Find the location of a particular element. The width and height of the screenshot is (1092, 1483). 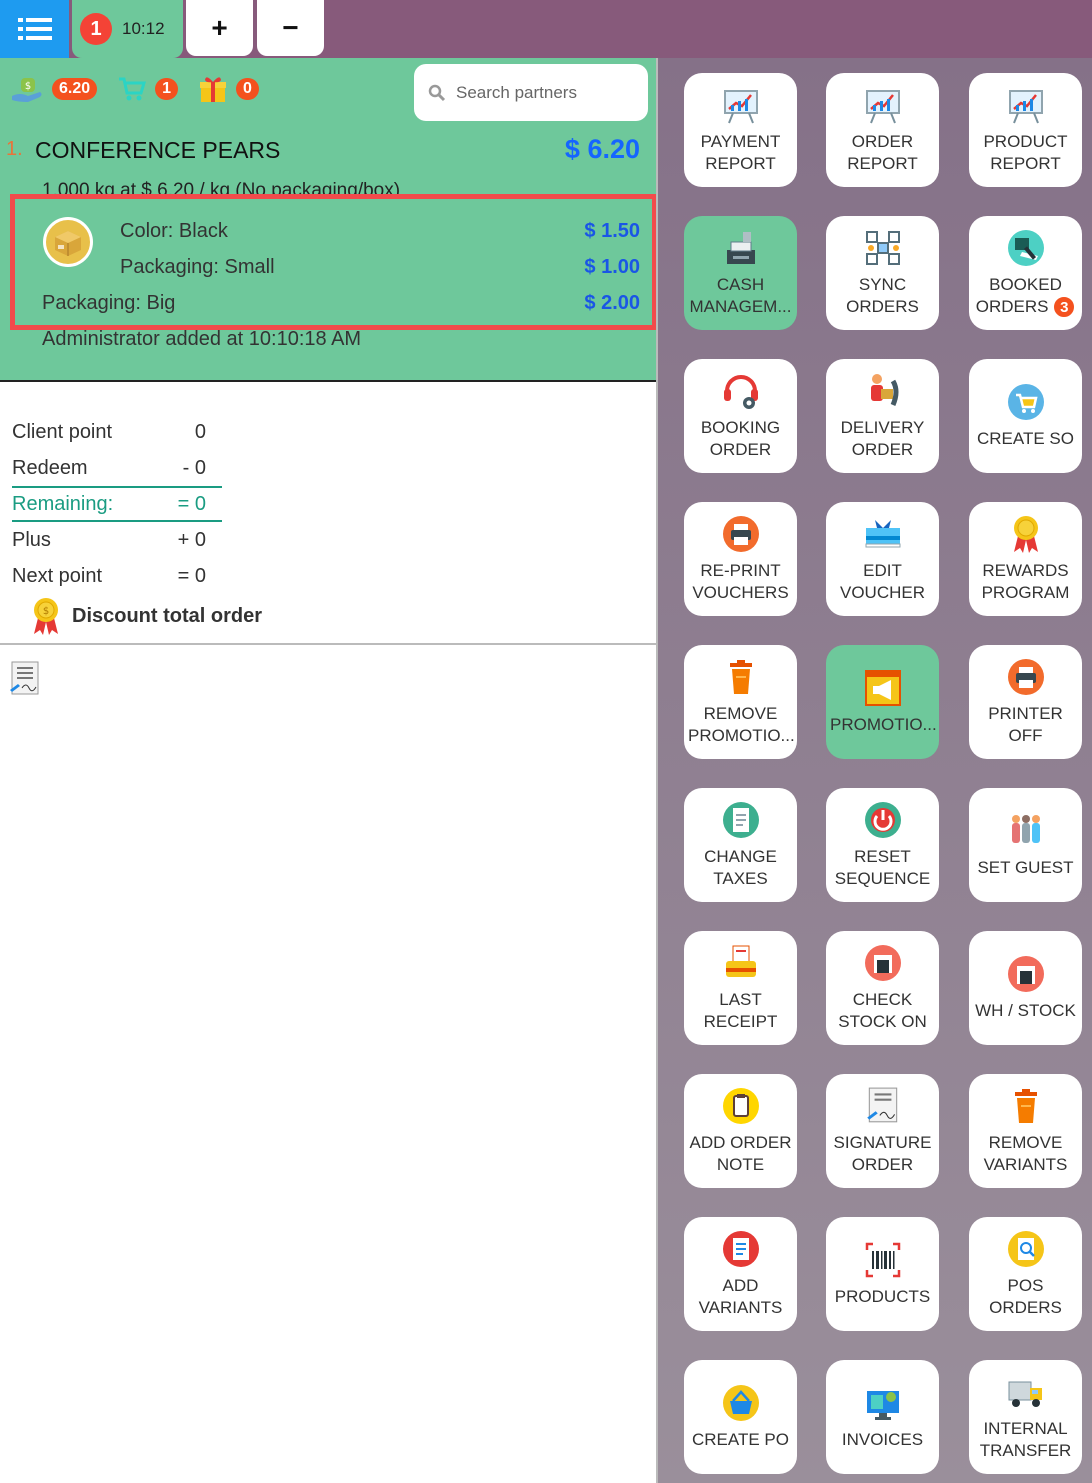

tile-payment-report: PAYMENT REPORT is located at coordinates (740, 130).